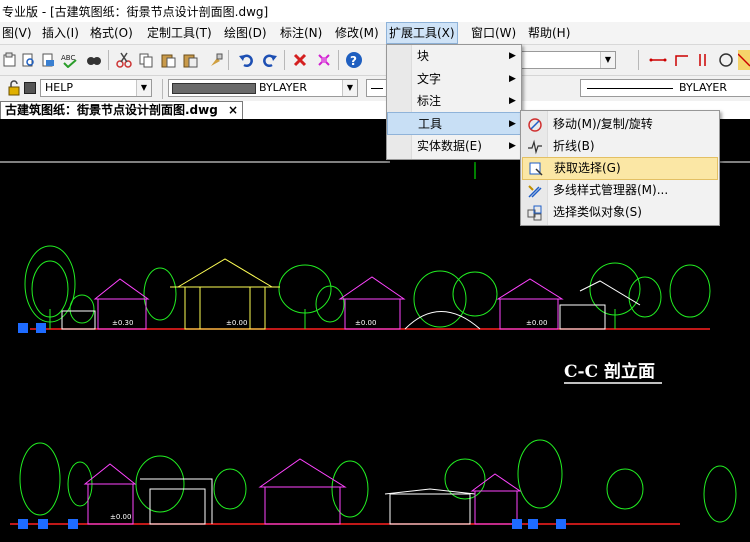 The width and height of the screenshot is (750, 542). Describe the element at coordinates (535, 125) in the screenshot. I see `move-copy-rotate-icon` at that location.